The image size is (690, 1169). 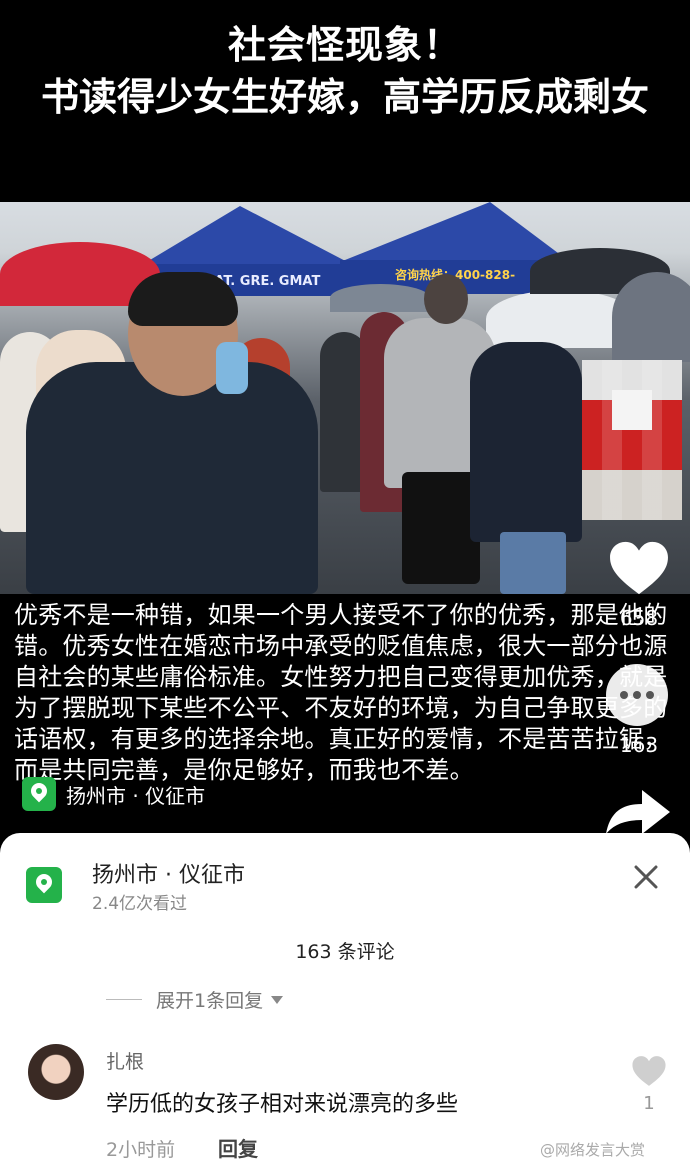 What do you see at coordinates (638, 812) in the screenshot?
I see `share-arrow-icon` at bounding box center [638, 812].